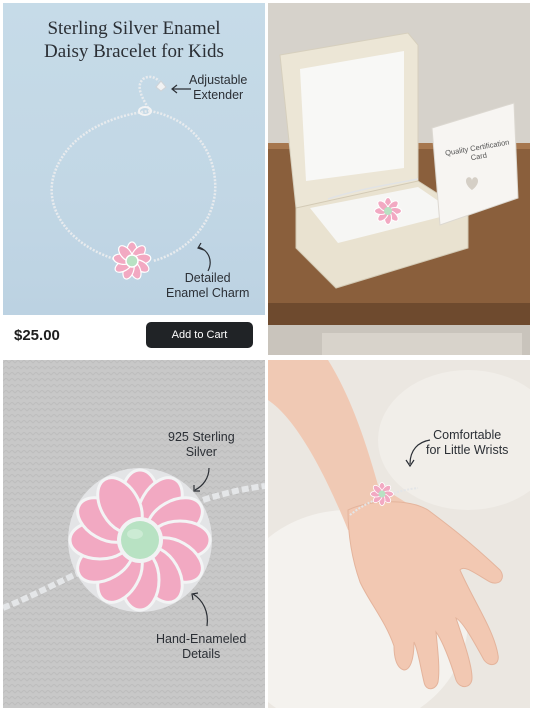  I want to click on callout-hand-enameled: Hand-Enameled Details, so click(201, 646).